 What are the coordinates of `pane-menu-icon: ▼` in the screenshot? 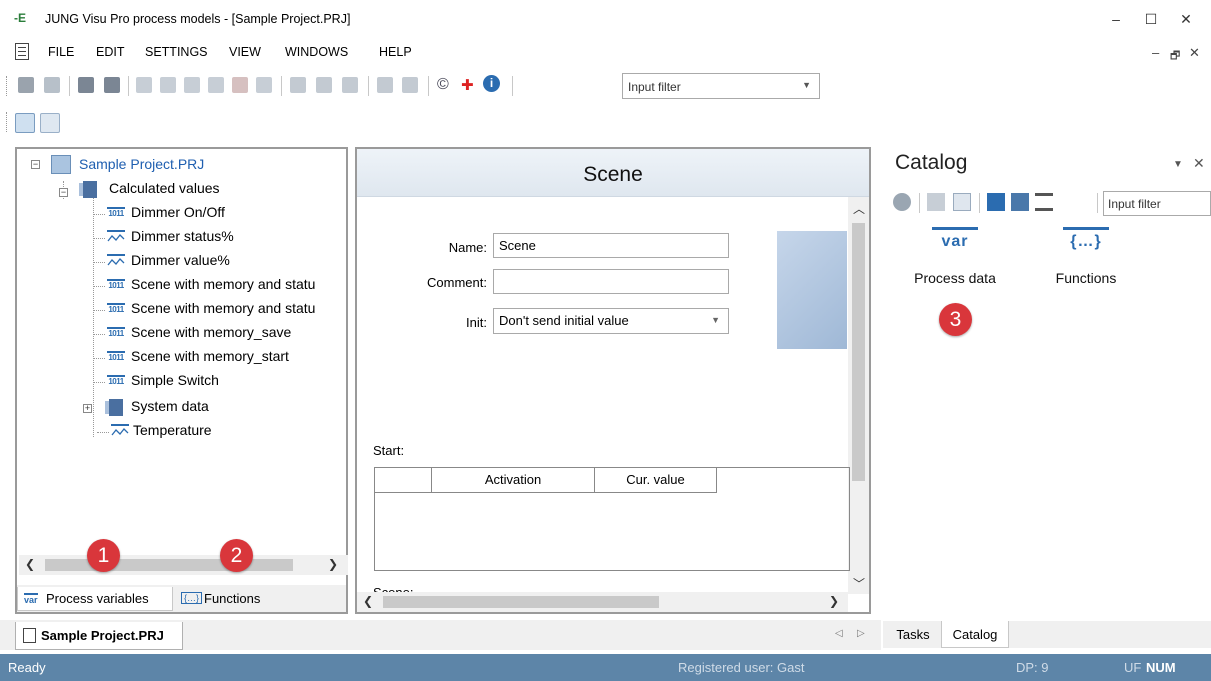 It's located at (1178, 164).